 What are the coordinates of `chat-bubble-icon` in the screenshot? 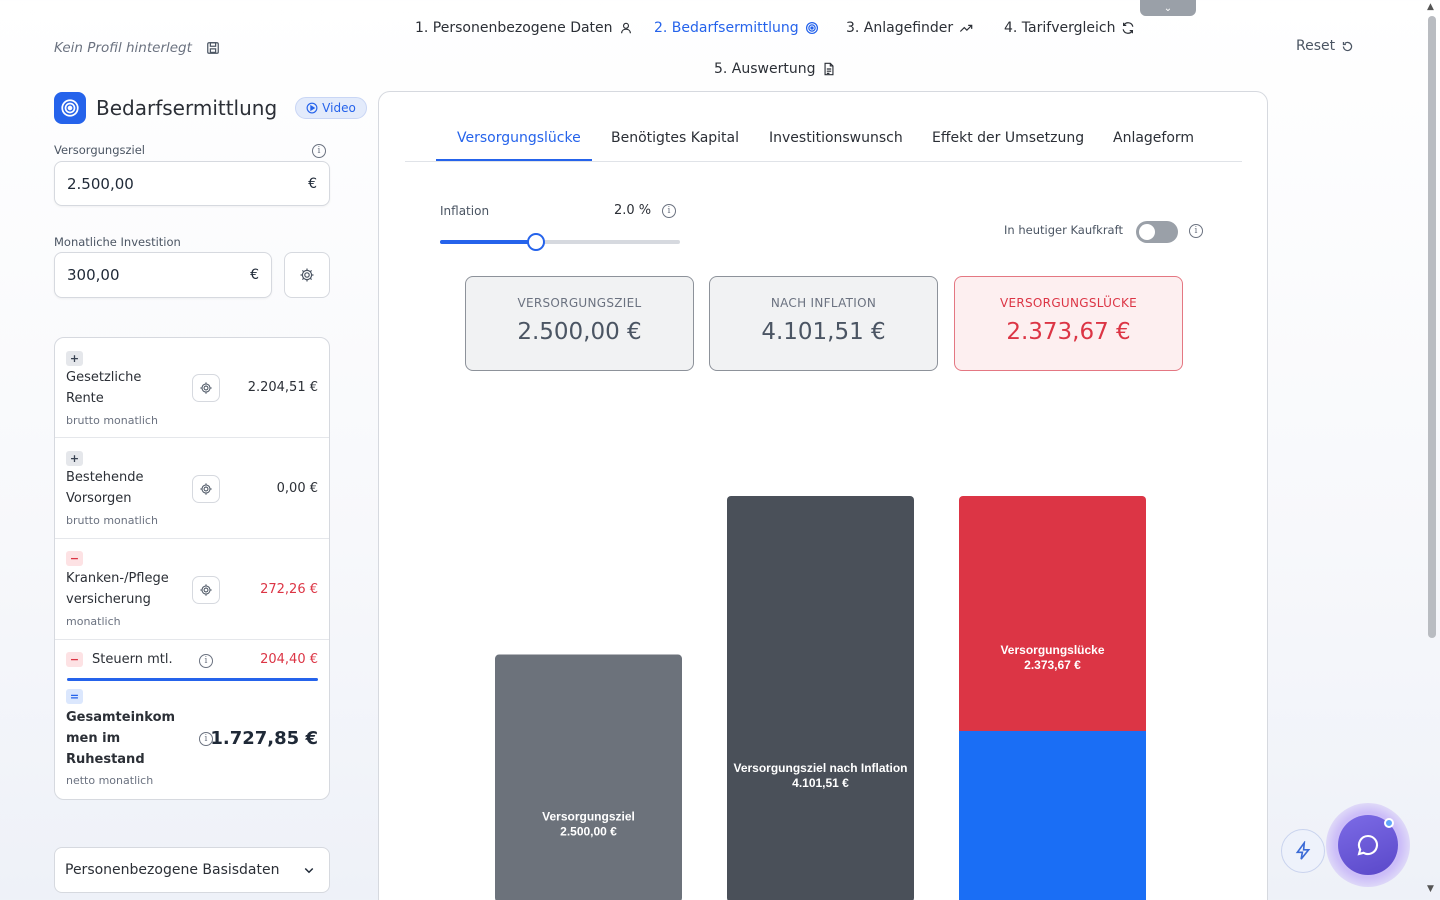 It's located at (1368, 845).